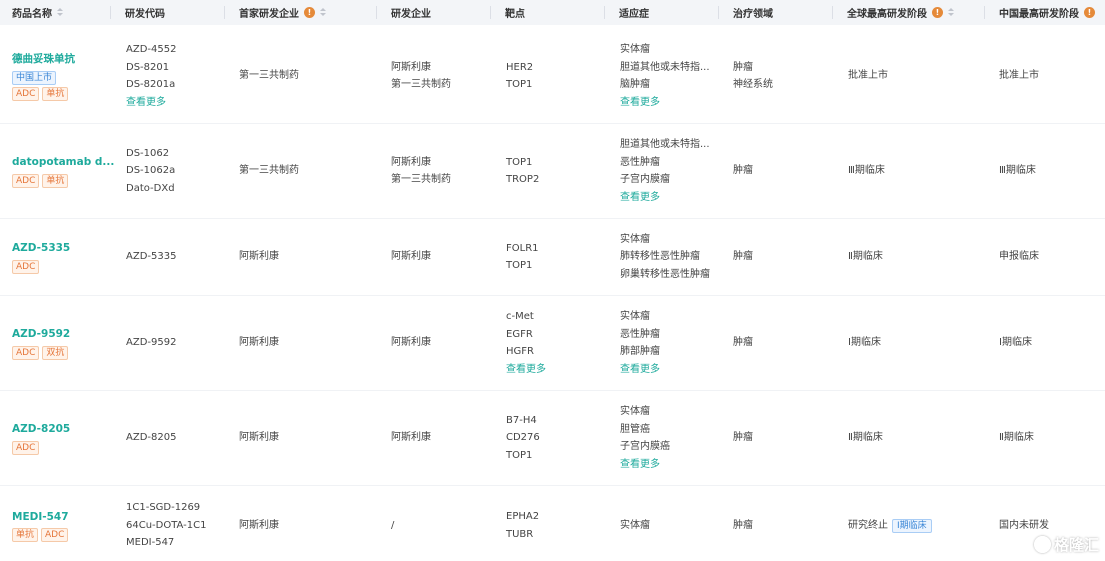  What do you see at coordinates (41, 430) in the screenshot?
I see `drug-name-link: AZD-8205` at bounding box center [41, 430].